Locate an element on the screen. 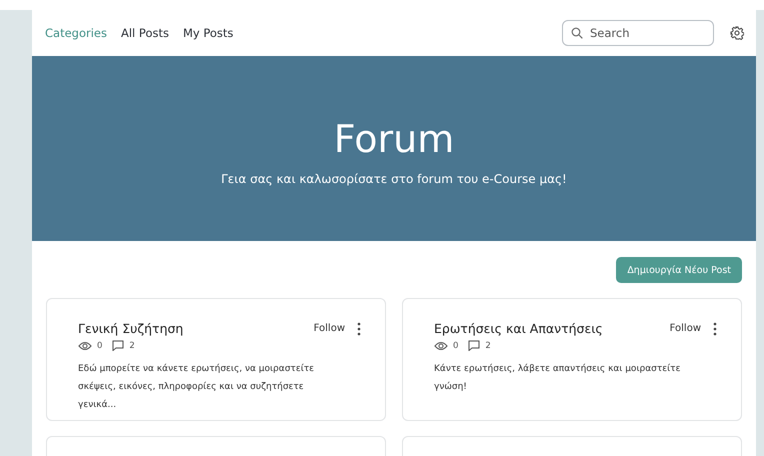 The height and width of the screenshot is (456, 764). banner-subtitle: Γεια σας και καλωσορίσατε στο forum του e-Course μας! is located at coordinates (394, 179).